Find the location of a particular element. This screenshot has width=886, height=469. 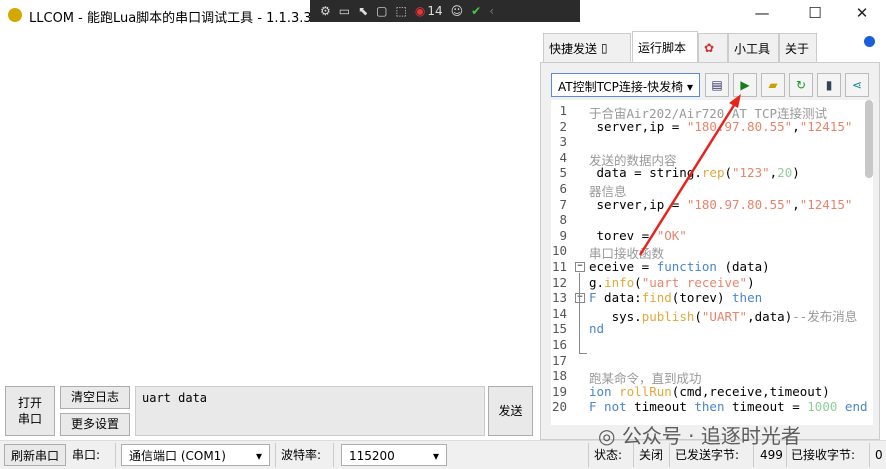

watermark: ◎ 公众号 · 追逐时光者 is located at coordinates (699, 434).